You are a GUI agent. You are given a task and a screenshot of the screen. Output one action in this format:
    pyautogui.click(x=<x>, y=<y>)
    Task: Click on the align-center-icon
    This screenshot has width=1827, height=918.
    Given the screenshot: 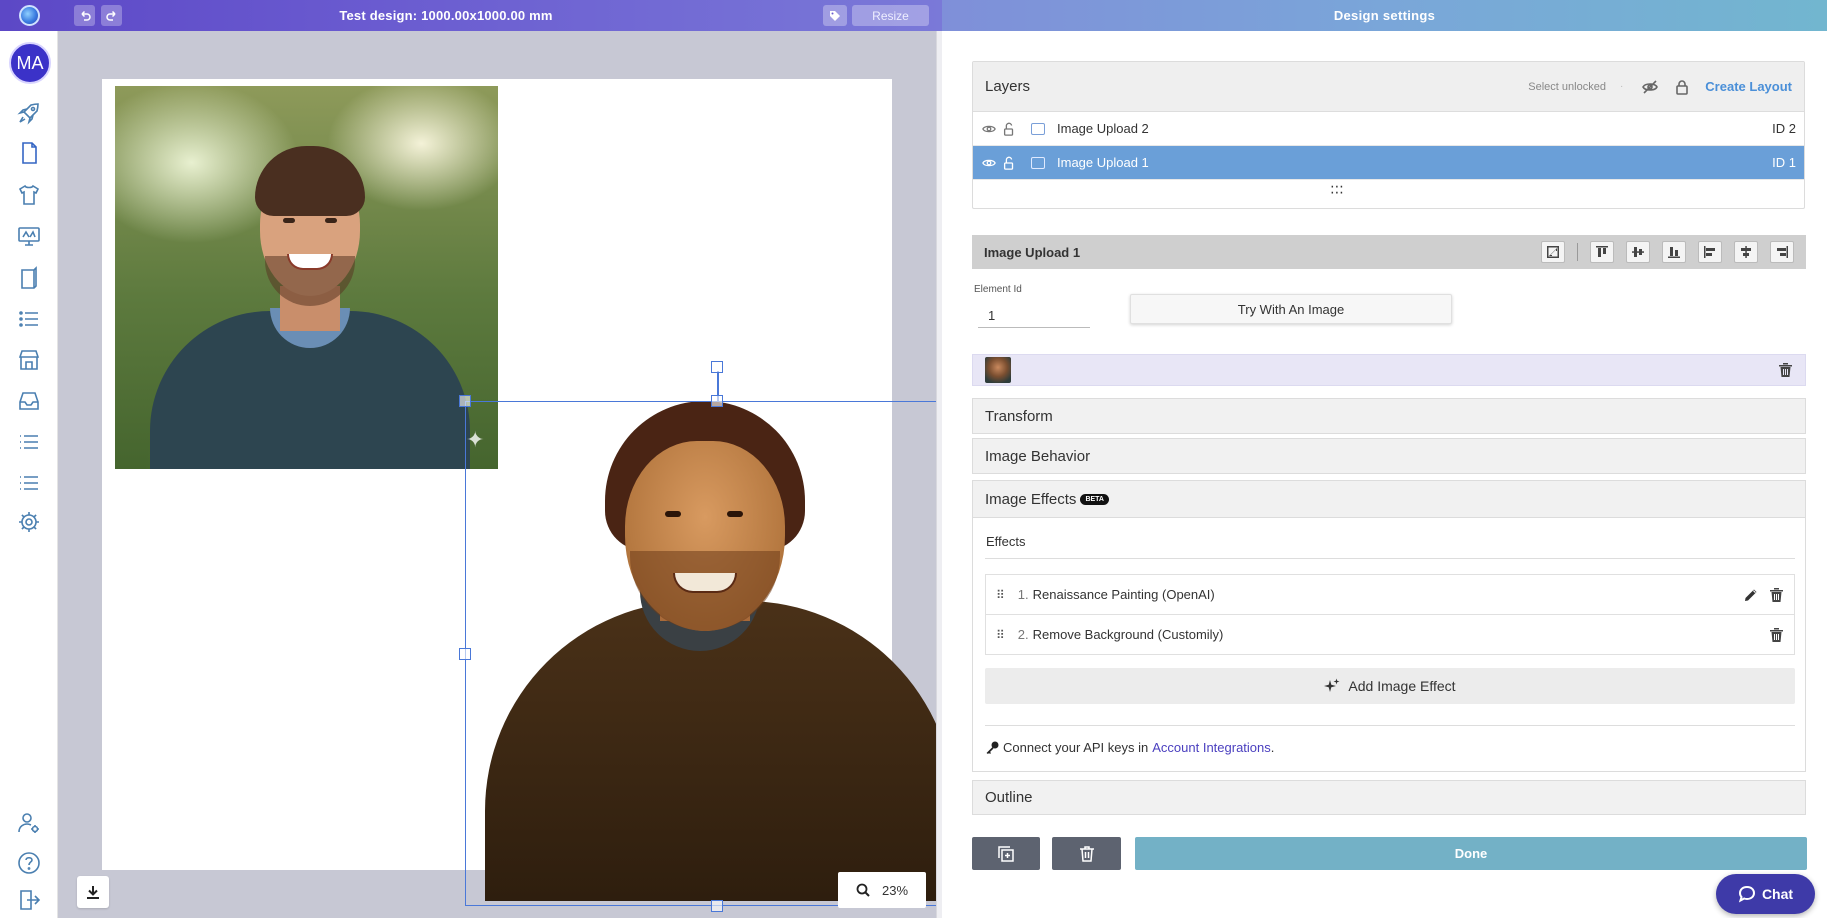 What is the action you would take?
    pyautogui.click(x=1746, y=252)
    